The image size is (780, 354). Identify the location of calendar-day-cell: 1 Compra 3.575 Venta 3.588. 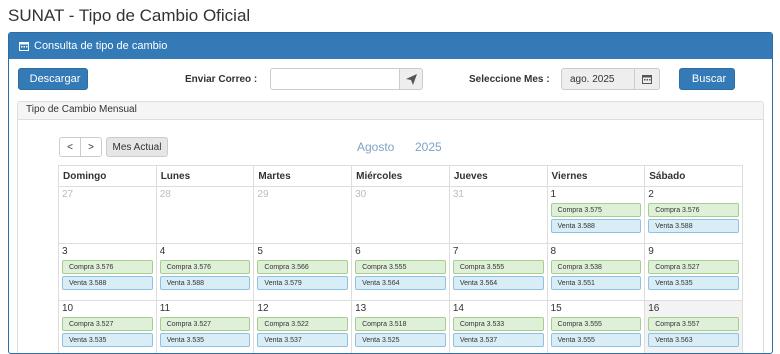
(596, 215).